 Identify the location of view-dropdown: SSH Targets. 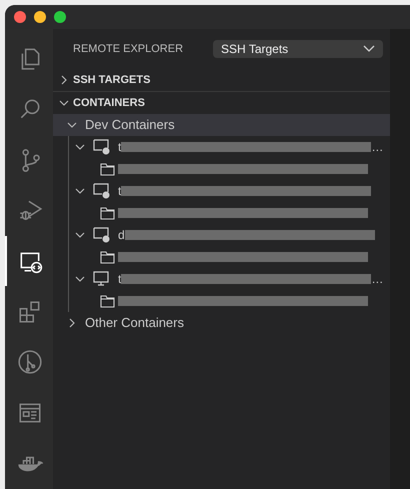
(298, 49).